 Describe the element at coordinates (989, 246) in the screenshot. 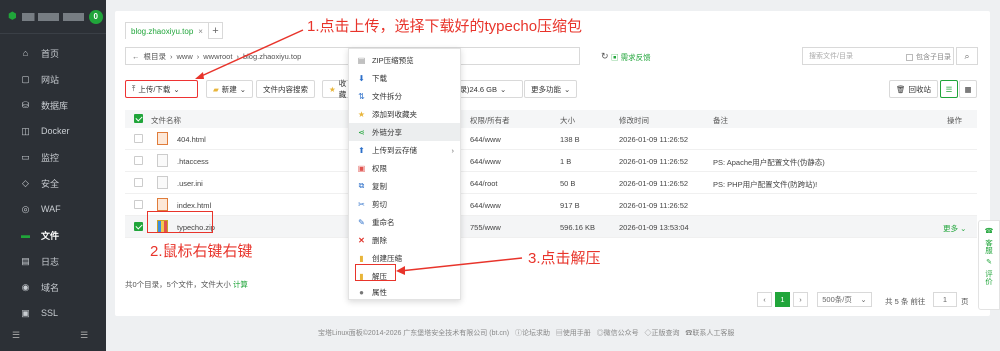

I see `customer-service-link: 客服` at that location.